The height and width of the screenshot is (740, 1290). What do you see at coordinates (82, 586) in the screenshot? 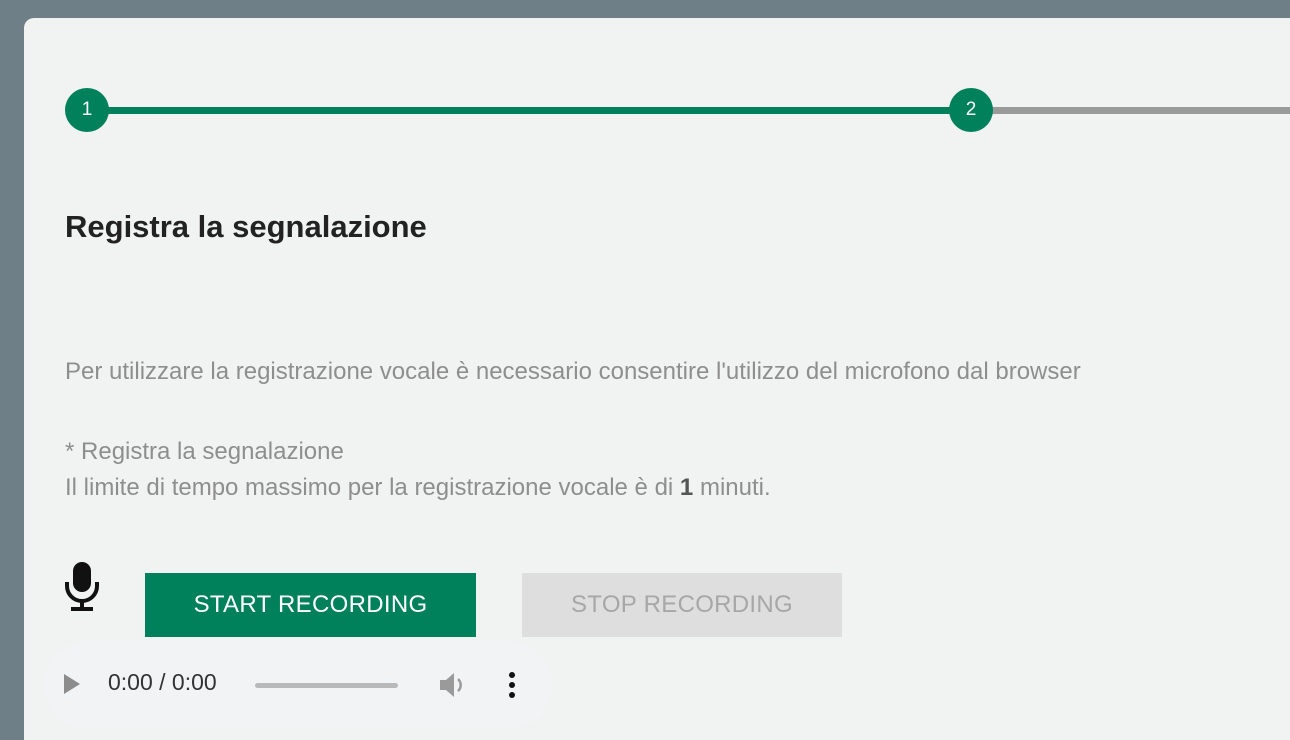
I see `microphone-icon` at bounding box center [82, 586].